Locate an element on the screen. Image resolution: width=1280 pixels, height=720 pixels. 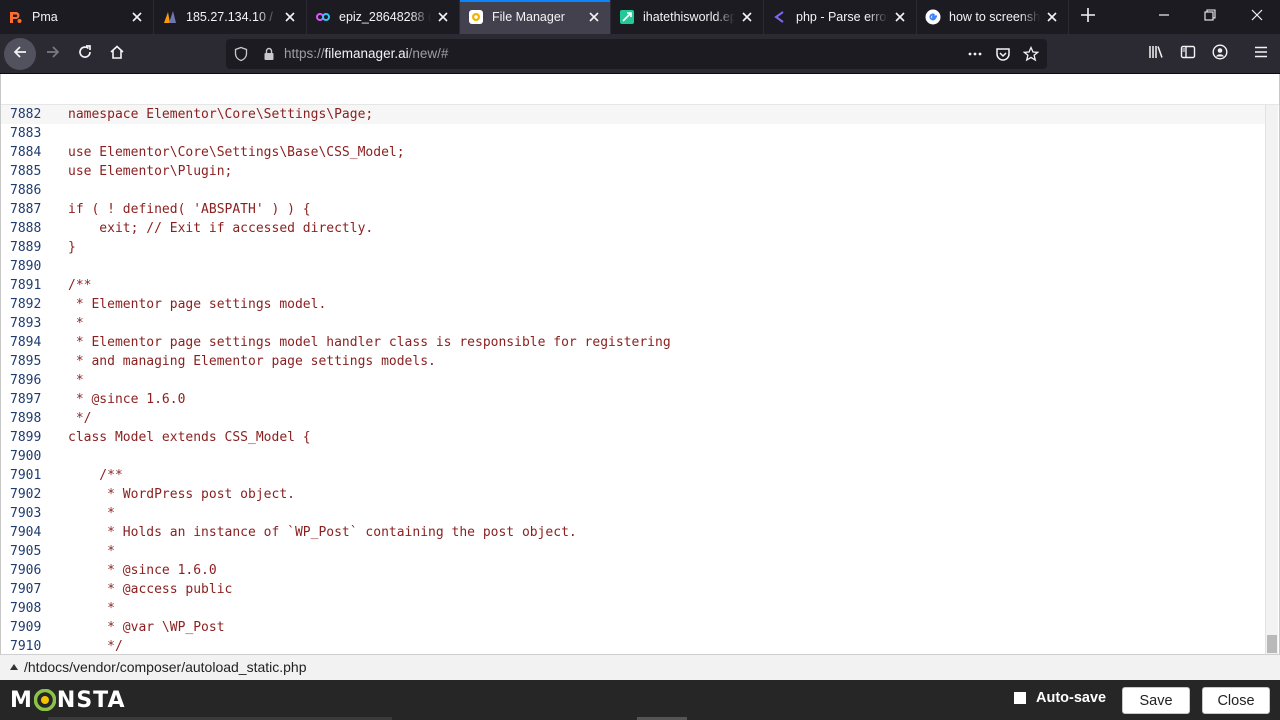
code-line: 7908 * is located at coordinates (633, 608).